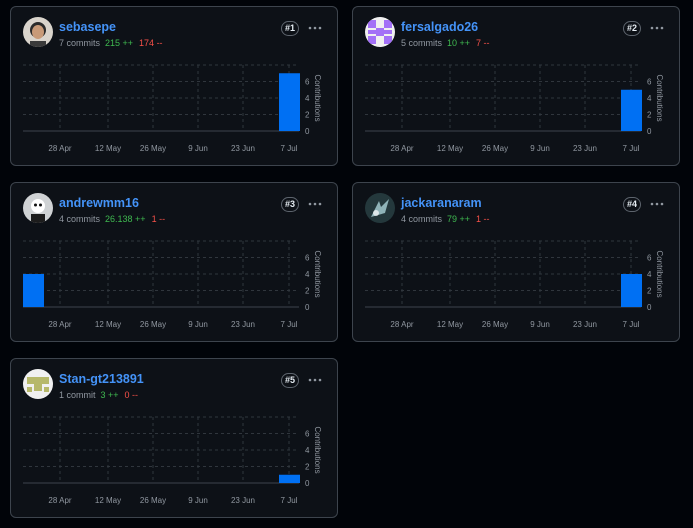 This screenshot has height=528, width=693. What do you see at coordinates (99, 203) in the screenshot?
I see `contributor-username: andrewmm16` at bounding box center [99, 203].